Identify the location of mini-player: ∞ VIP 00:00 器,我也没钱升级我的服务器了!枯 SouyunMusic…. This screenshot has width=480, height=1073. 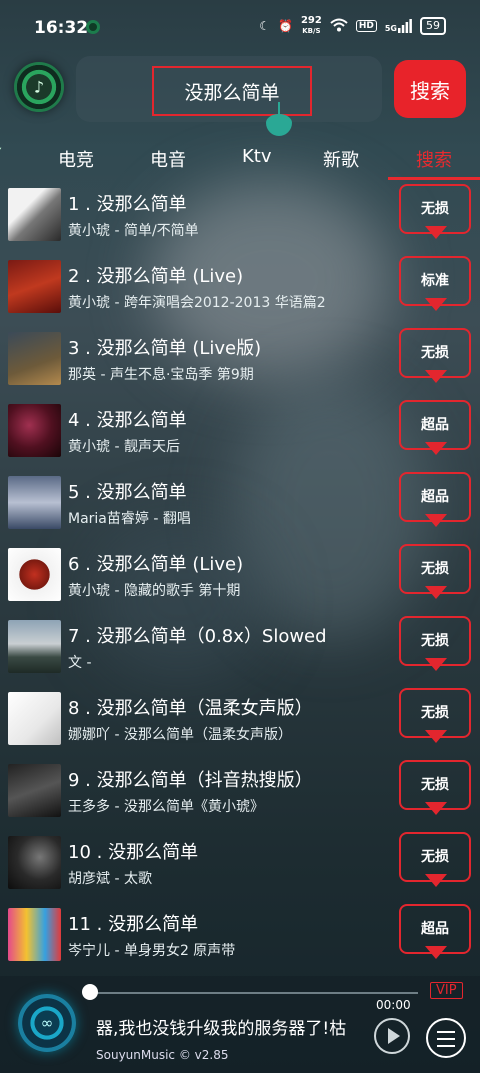
(240, 1024).